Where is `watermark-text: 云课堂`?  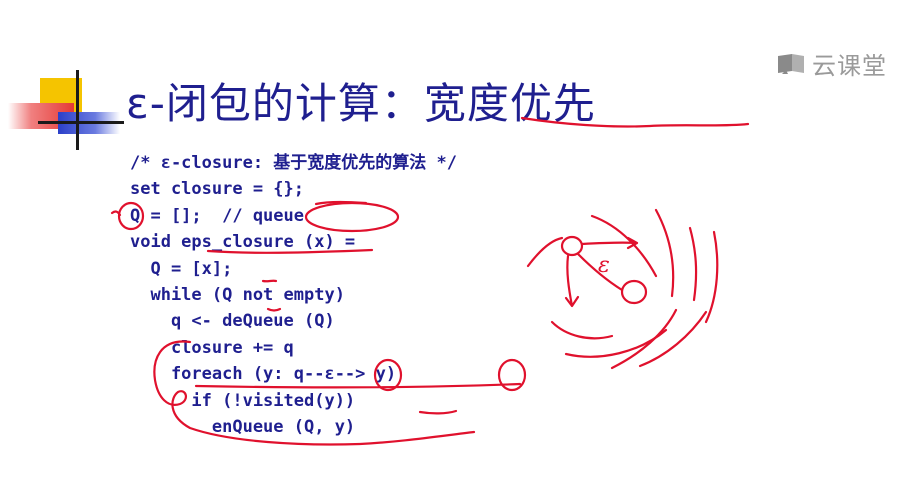
watermark-text: 云课堂 is located at coordinates (849, 66).